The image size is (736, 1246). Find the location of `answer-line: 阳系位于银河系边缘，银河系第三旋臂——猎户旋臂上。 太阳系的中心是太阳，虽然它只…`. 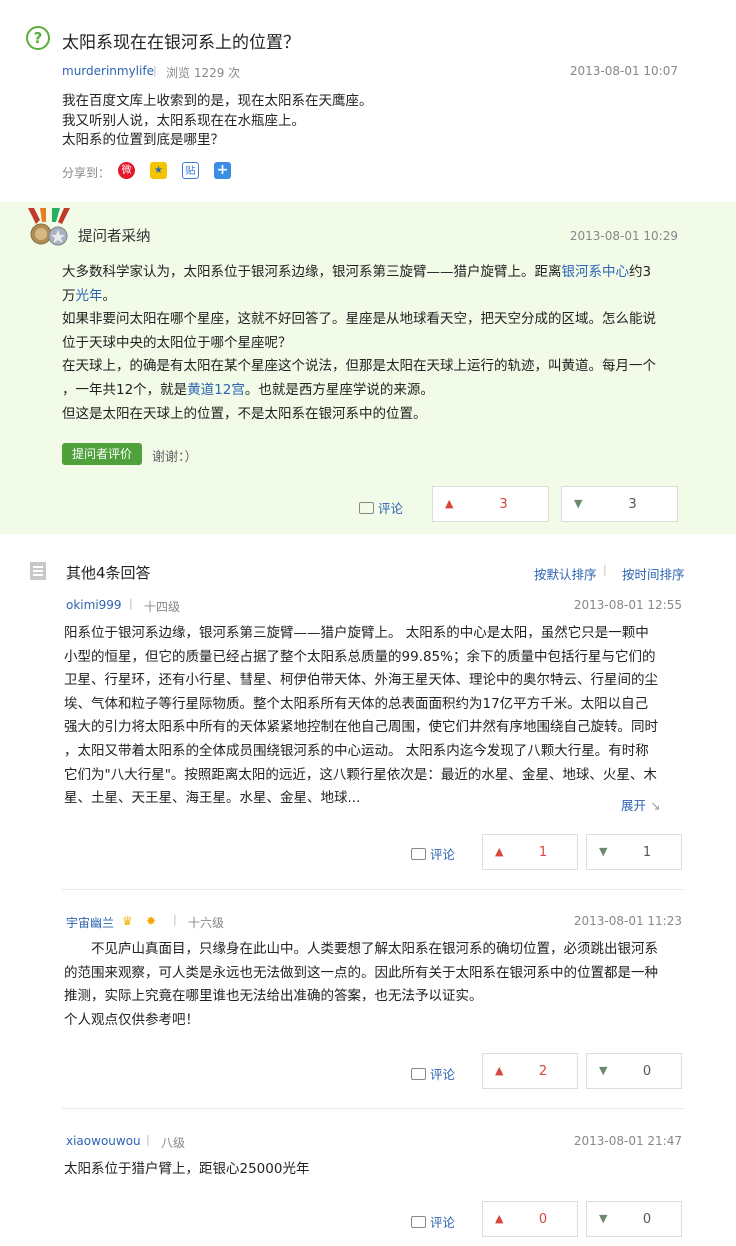

answer-line: 阳系位于银河系边缘，银河系第三旋臂——猎户旋臂上。 太阳系的中心是太阳，虽然它只… is located at coordinates (356, 633).